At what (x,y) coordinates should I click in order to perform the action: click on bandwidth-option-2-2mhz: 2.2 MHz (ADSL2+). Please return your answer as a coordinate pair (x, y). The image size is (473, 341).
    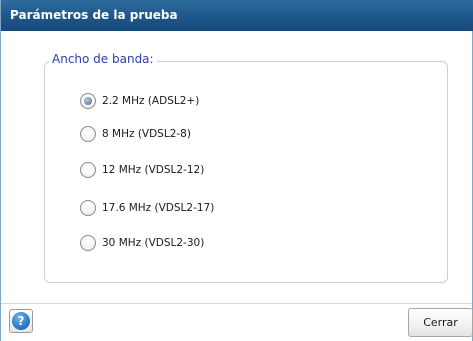
    Looking at the image, I should click on (139, 101).